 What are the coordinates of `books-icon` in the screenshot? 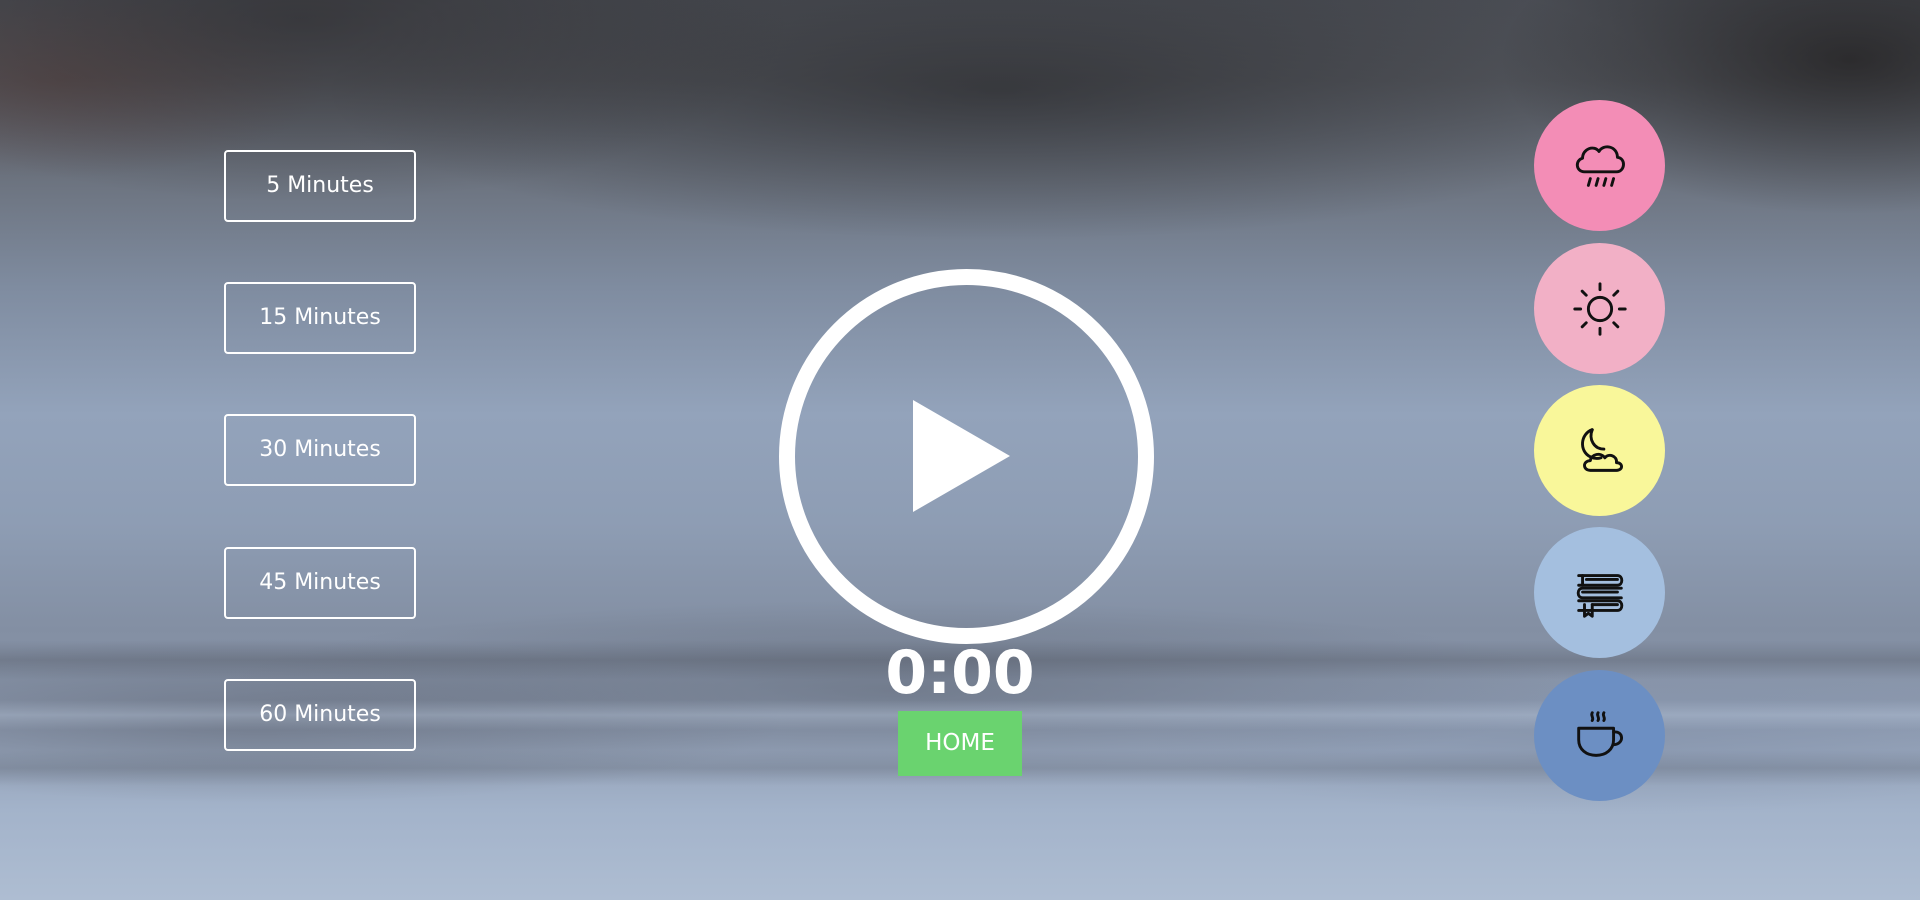 It's located at (1599, 595).